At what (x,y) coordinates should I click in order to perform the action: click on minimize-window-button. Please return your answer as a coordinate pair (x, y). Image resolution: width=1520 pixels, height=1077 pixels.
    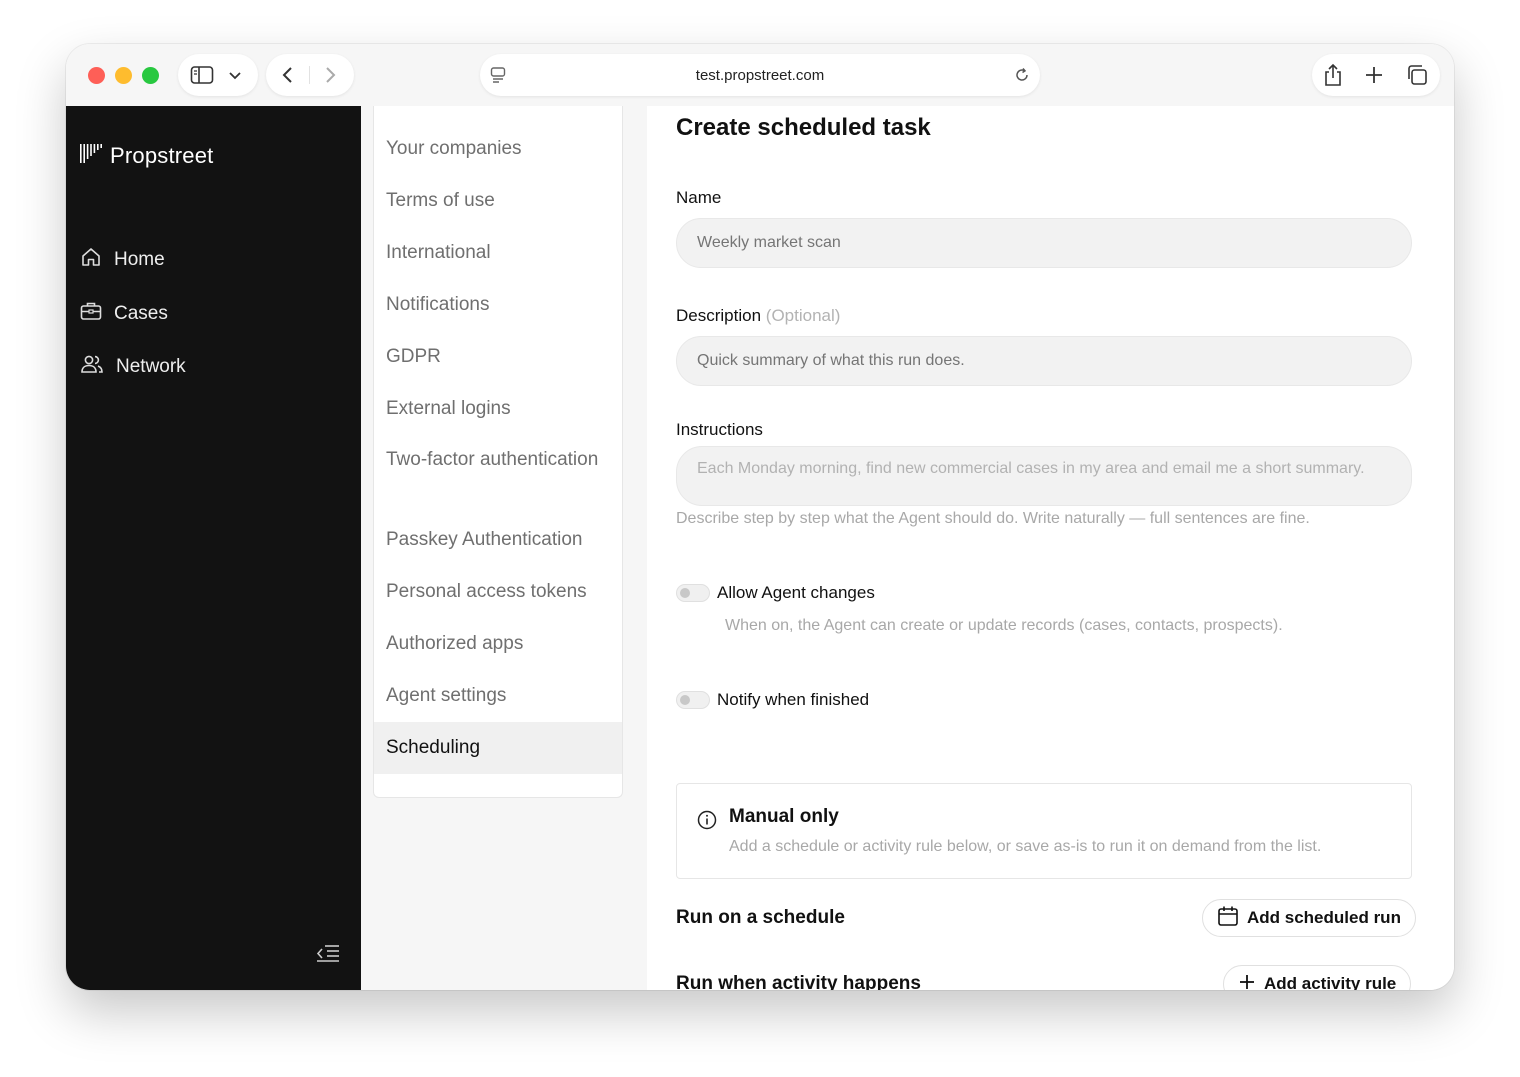
    Looking at the image, I should click on (123, 75).